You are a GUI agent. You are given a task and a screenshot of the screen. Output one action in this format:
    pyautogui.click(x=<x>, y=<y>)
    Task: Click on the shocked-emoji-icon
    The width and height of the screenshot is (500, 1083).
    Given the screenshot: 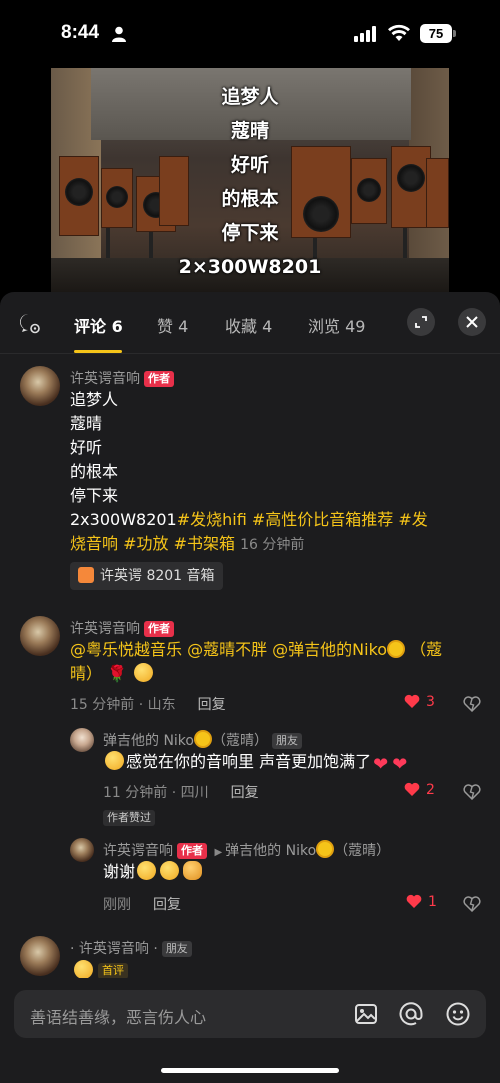 What is the action you would take?
    pyautogui.click(x=144, y=672)
    